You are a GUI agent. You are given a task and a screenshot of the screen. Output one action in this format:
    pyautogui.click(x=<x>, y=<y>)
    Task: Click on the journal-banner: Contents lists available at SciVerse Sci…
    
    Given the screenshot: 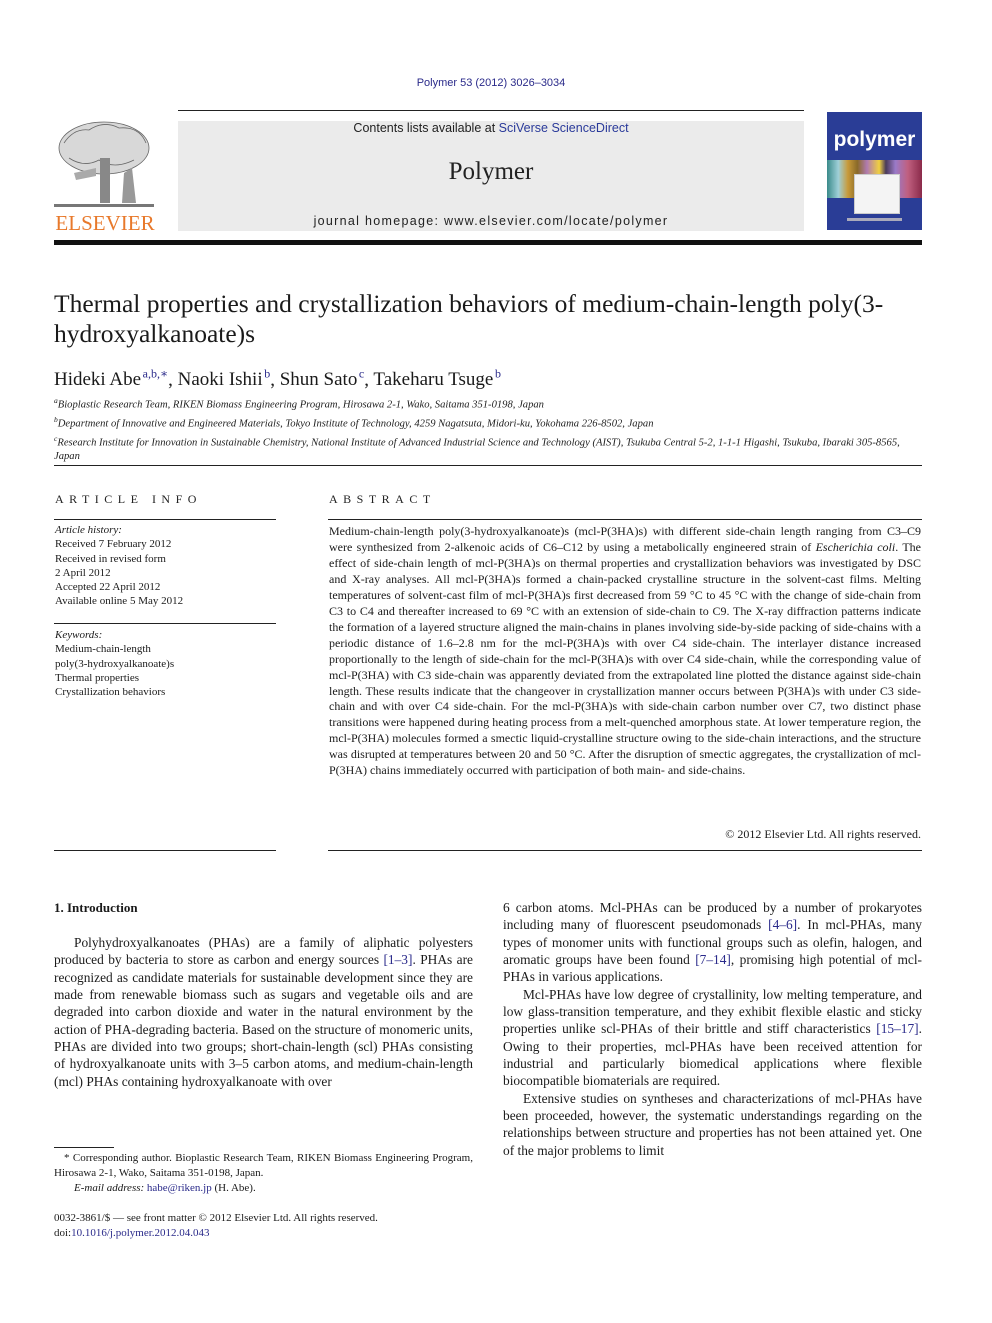 What is the action you would take?
    pyautogui.click(x=491, y=176)
    